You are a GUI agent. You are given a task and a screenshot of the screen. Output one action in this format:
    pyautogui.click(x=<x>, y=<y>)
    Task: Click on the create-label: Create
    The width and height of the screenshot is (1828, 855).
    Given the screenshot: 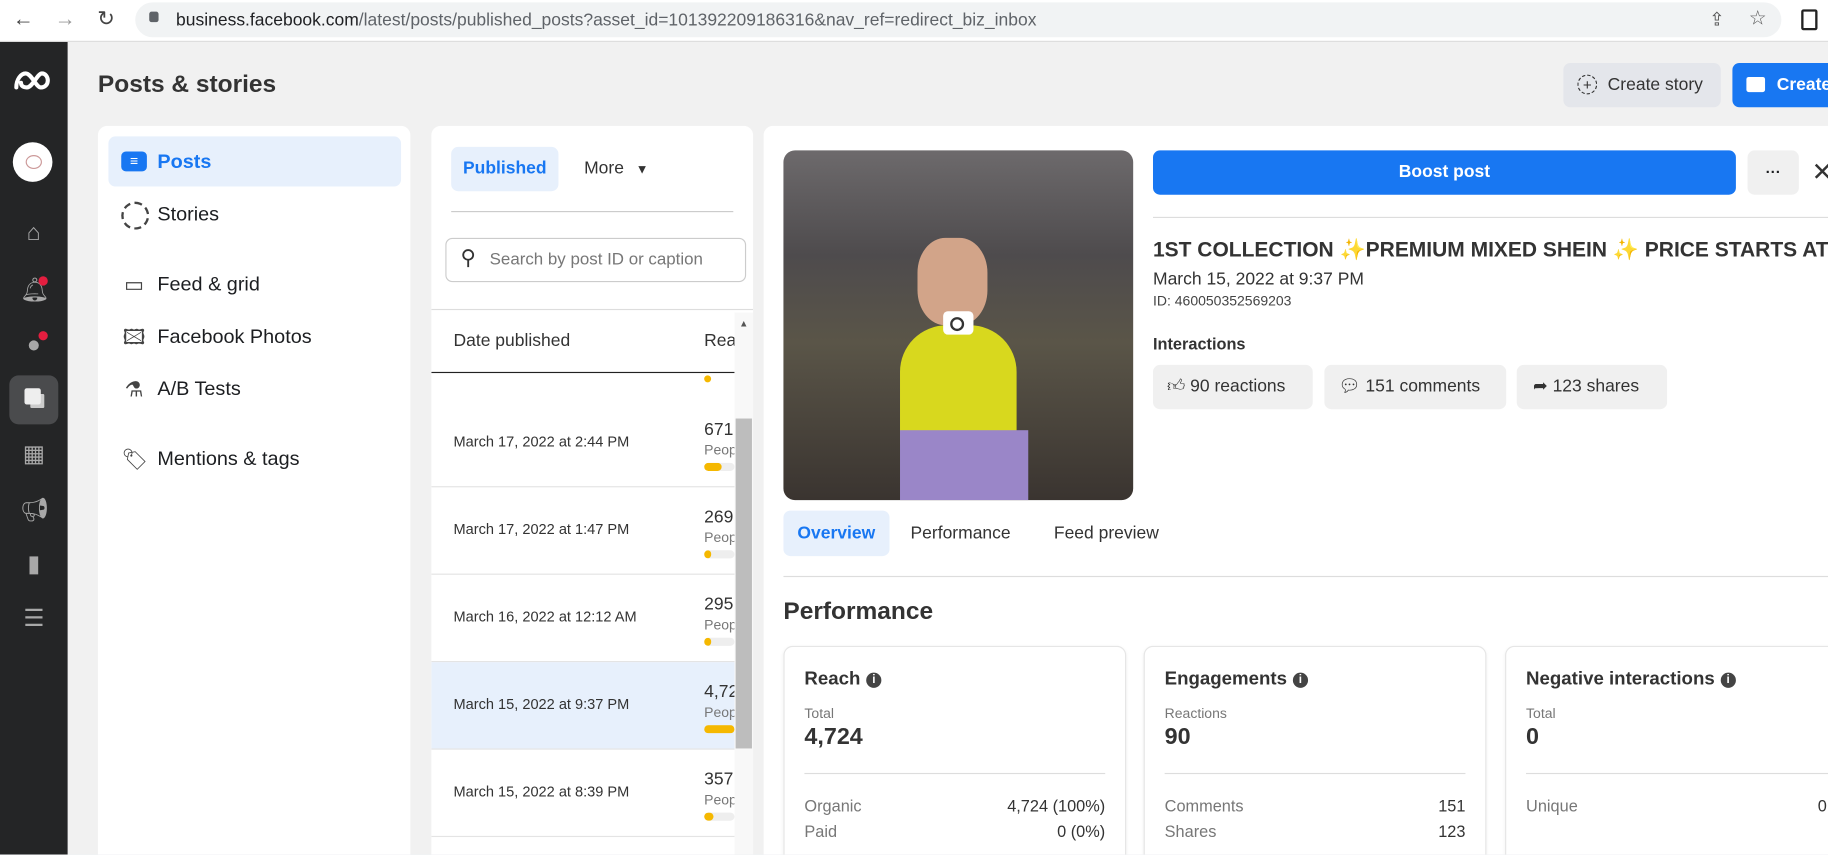 What is the action you would take?
    pyautogui.click(x=1802, y=84)
    